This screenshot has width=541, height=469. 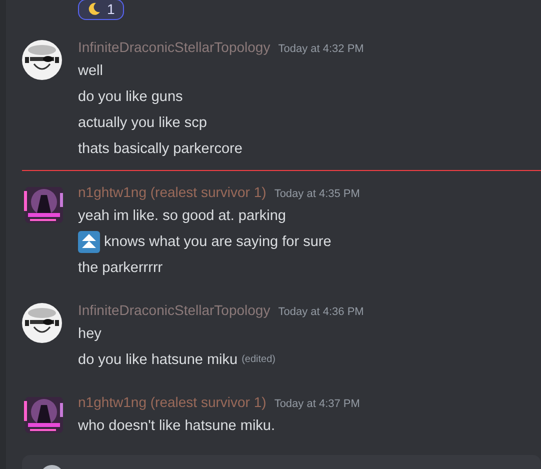 What do you see at coordinates (158, 360) in the screenshot?
I see `message-text: do you like hatsune miku` at bounding box center [158, 360].